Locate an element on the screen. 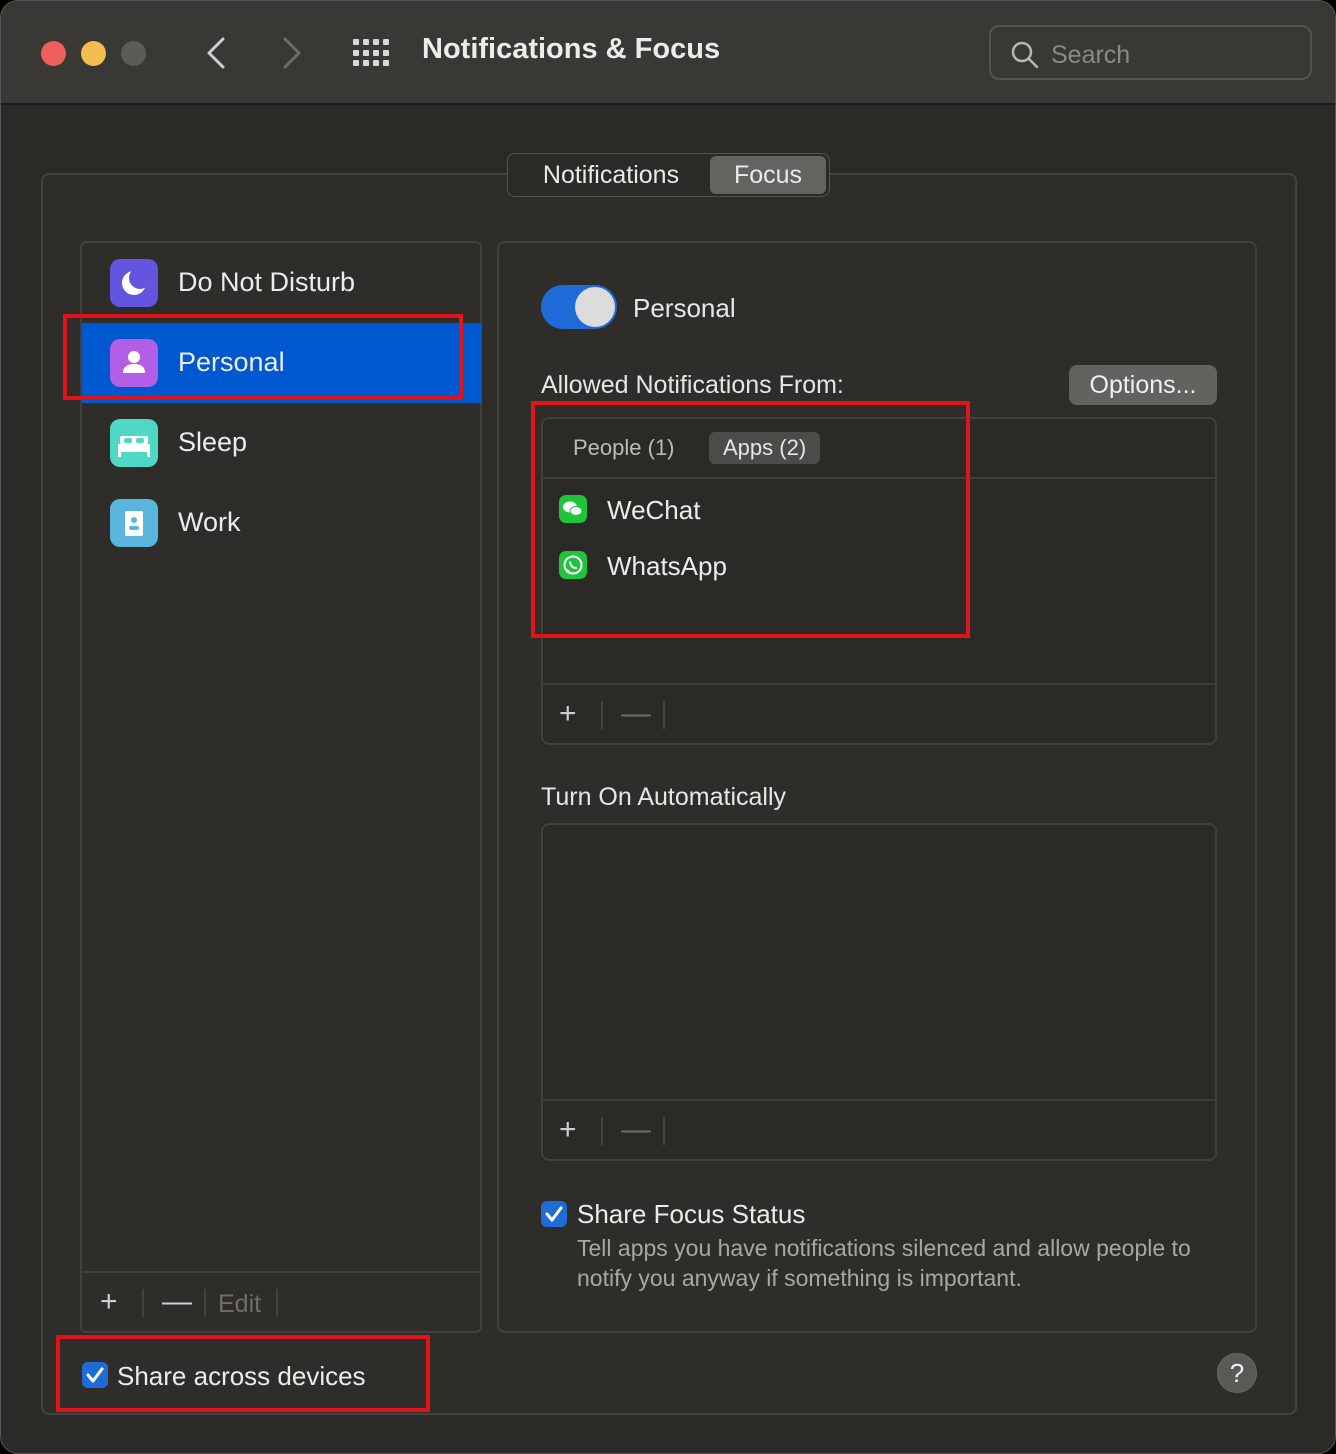  show-all-grid-icon is located at coordinates (372, 53).